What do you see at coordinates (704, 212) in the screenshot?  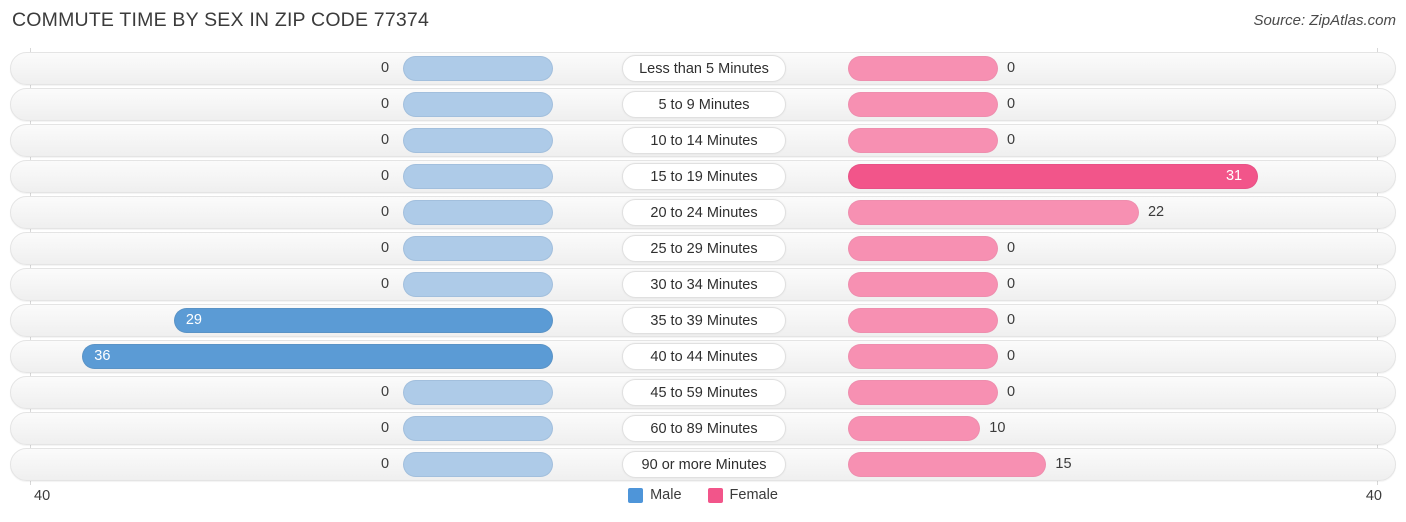 I see `category-label: 20 to 24 Minutes` at bounding box center [704, 212].